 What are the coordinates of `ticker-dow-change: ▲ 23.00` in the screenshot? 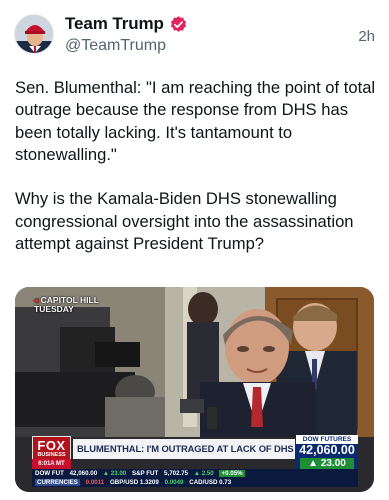 It's located at (114, 473).